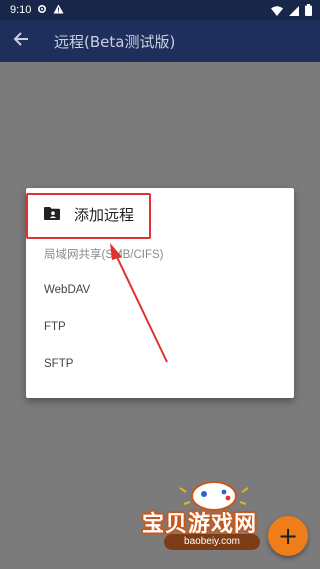  Describe the element at coordinates (42, 10) in the screenshot. I see `settings-icon` at that location.